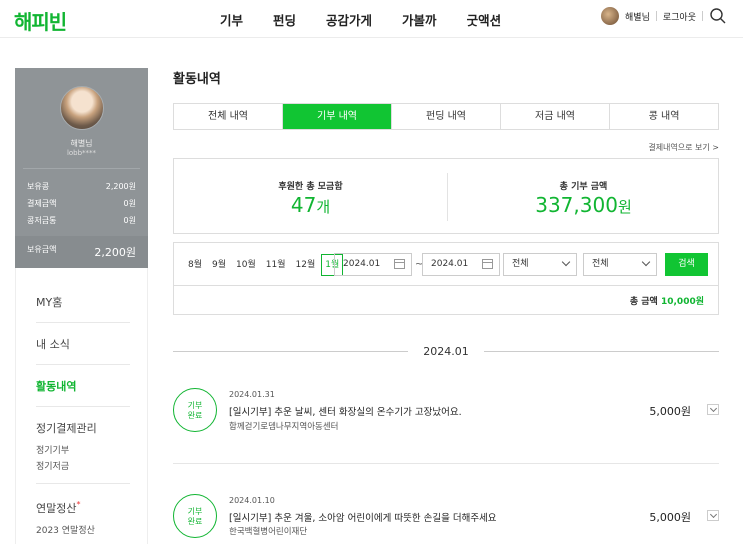  Describe the element at coordinates (42, 220) in the screenshot. I see `balance-label: 콩저금통` at that location.